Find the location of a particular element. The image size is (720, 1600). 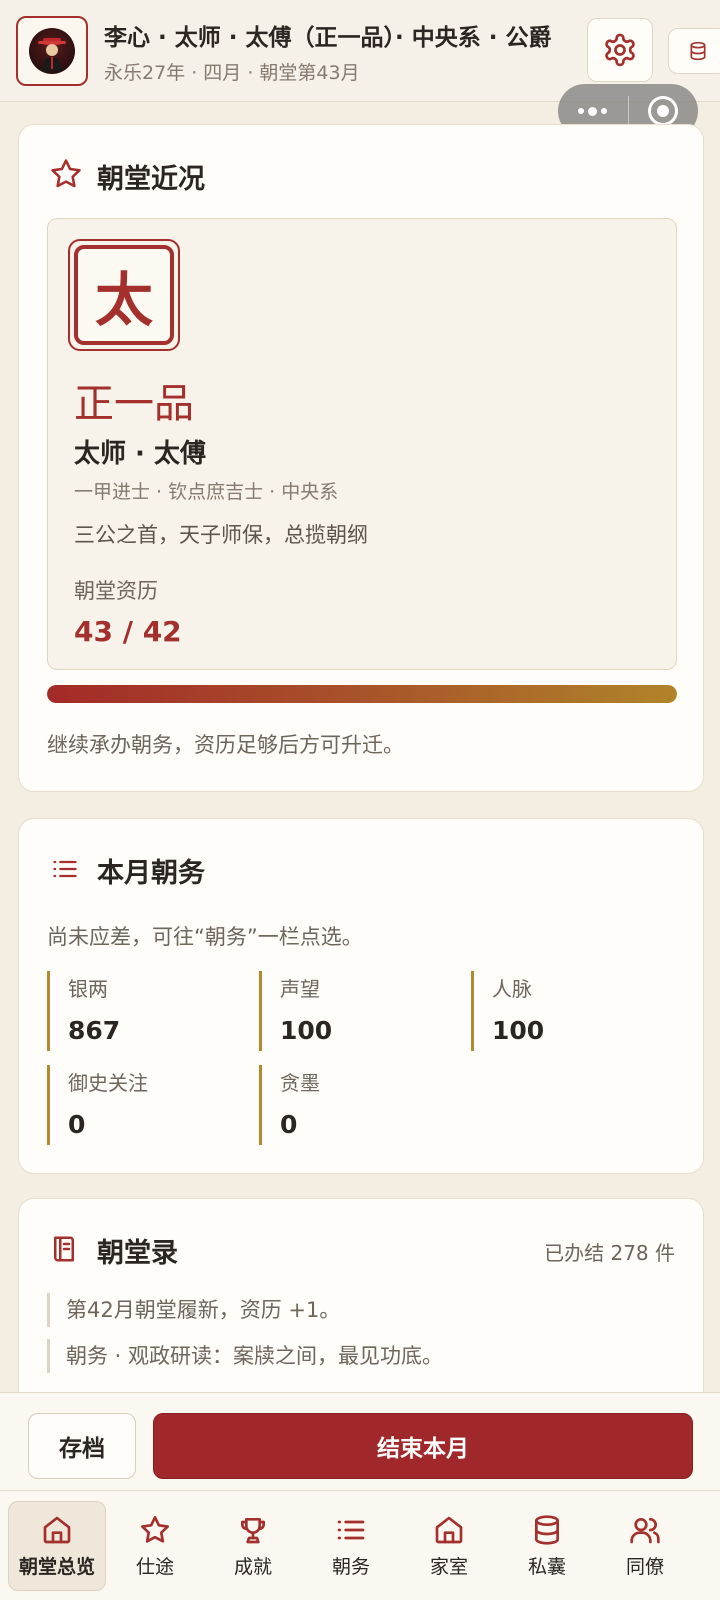

nav-achievements: 成就 is located at coordinates (253, 1546).